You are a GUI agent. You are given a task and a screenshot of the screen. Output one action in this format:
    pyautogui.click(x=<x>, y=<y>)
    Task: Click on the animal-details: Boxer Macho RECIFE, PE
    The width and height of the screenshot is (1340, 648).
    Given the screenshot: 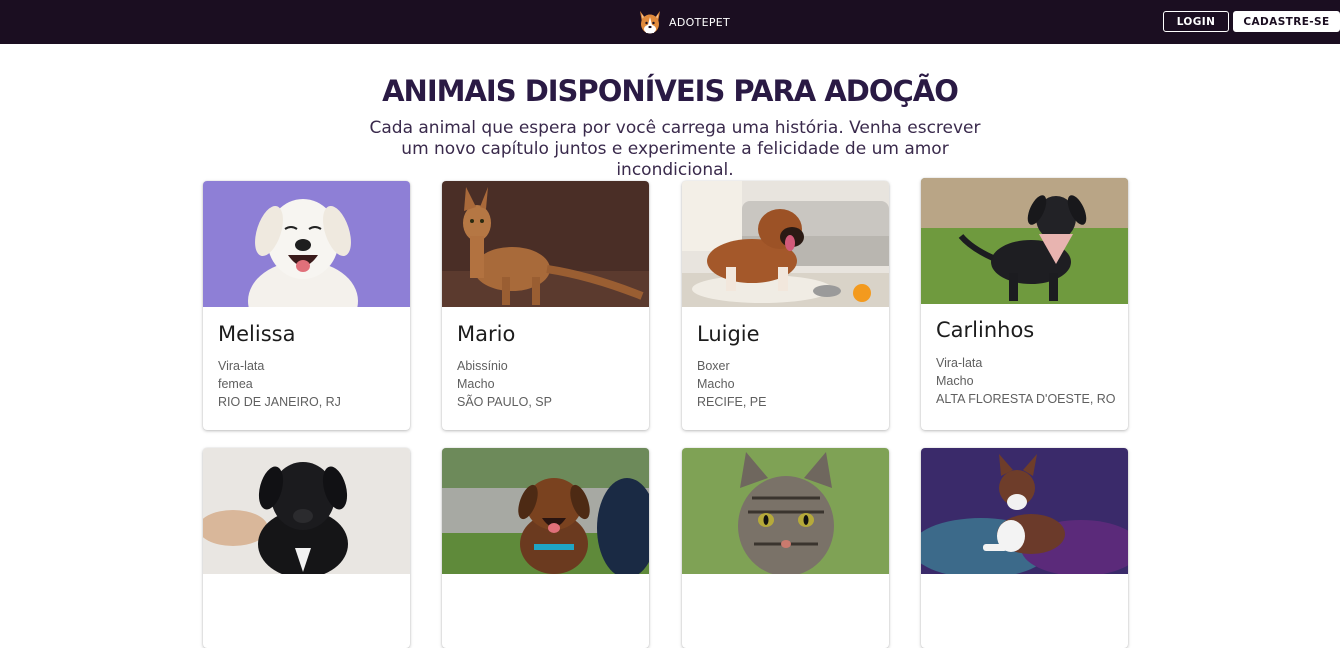 What is the action you would take?
    pyautogui.click(x=787, y=384)
    